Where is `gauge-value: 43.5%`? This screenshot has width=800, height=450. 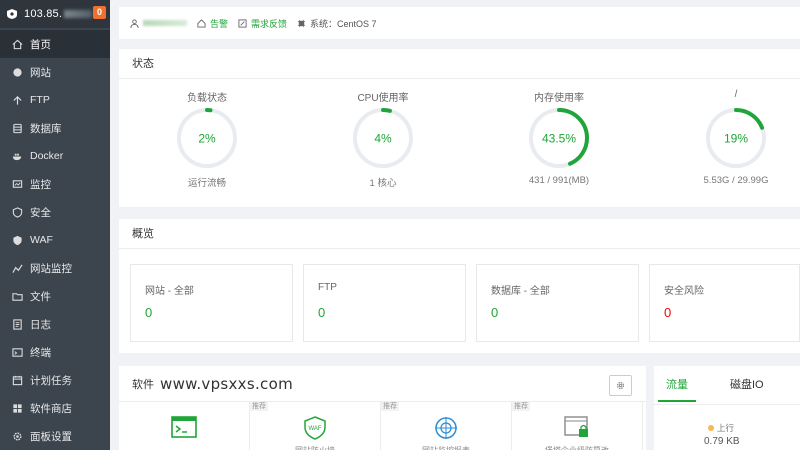 gauge-value: 43.5% is located at coordinates (559, 139).